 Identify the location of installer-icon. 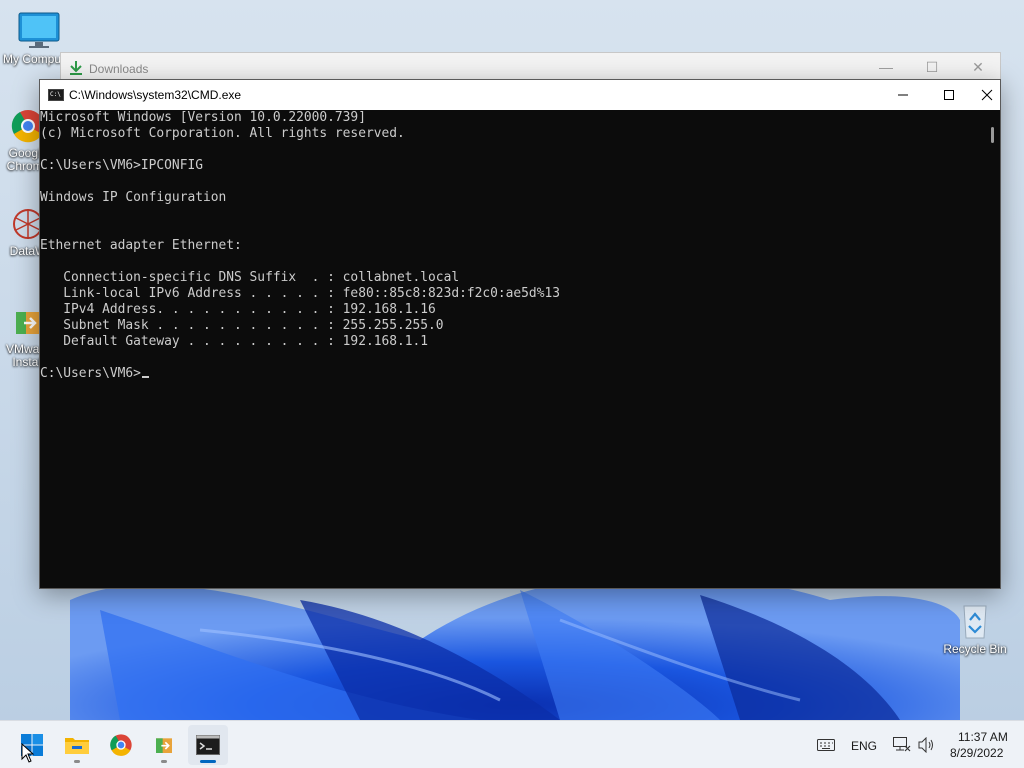
(164, 745).